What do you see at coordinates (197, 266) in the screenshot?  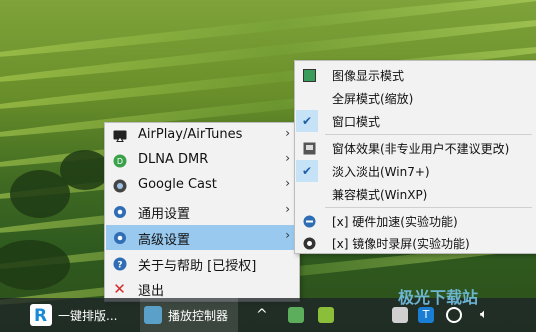 I see `menu-item-label: 关于与帮助 [已授权]` at bounding box center [197, 266].